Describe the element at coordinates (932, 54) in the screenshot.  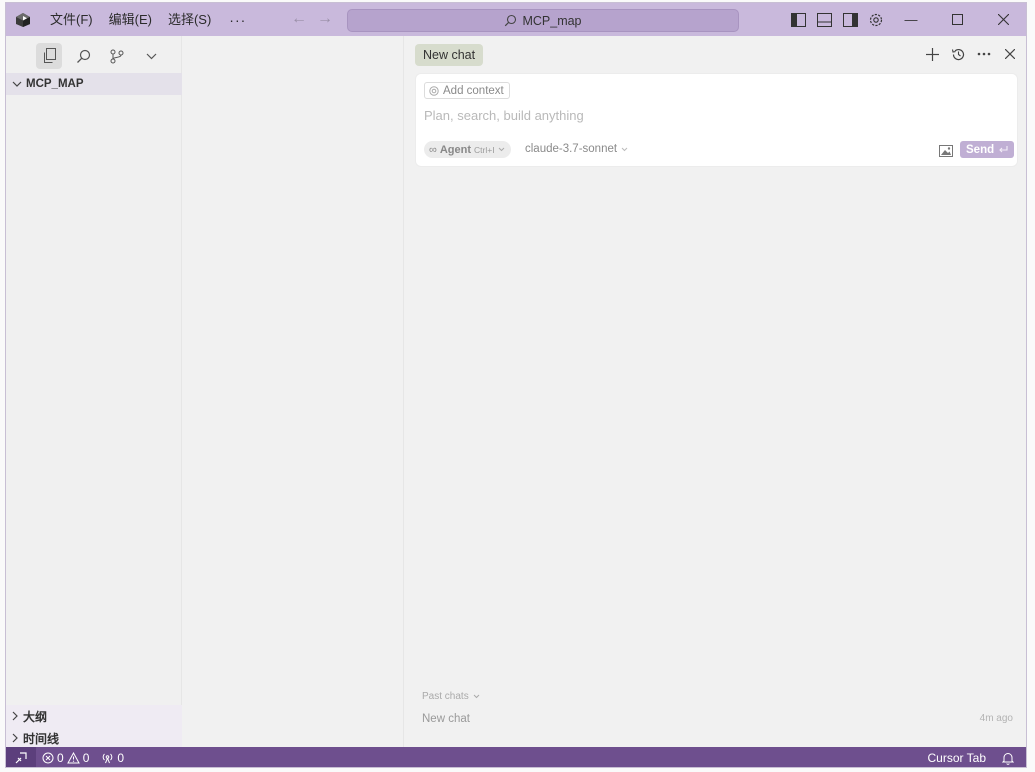
I see `add-chat-icon` at that location.